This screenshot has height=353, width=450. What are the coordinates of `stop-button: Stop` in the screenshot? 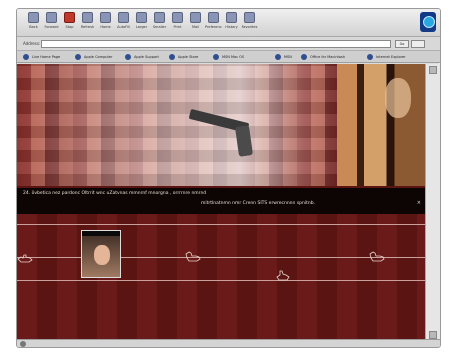 It's located at (69, 23).